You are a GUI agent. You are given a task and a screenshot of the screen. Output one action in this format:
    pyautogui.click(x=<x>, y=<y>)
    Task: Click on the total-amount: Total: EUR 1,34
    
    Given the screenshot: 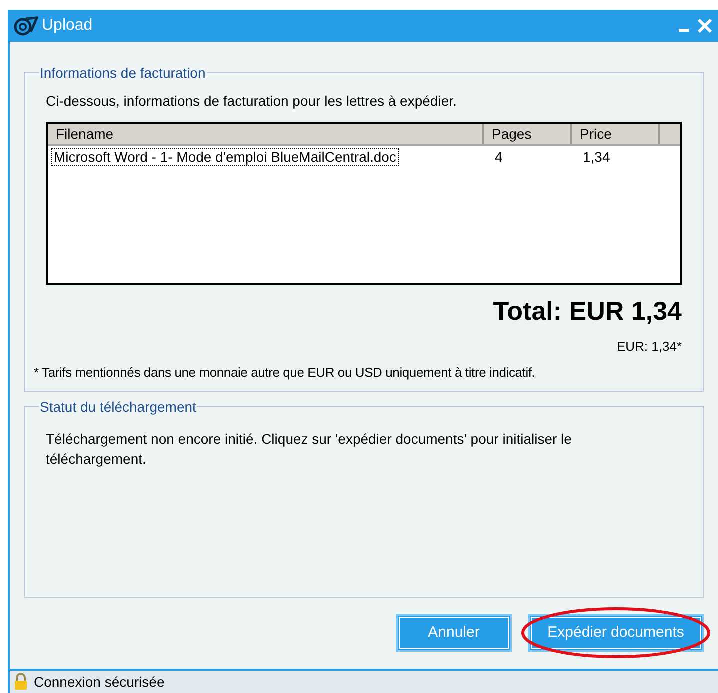 What is the action you would take?
    pyautogui.click(x=587, y=311)
    